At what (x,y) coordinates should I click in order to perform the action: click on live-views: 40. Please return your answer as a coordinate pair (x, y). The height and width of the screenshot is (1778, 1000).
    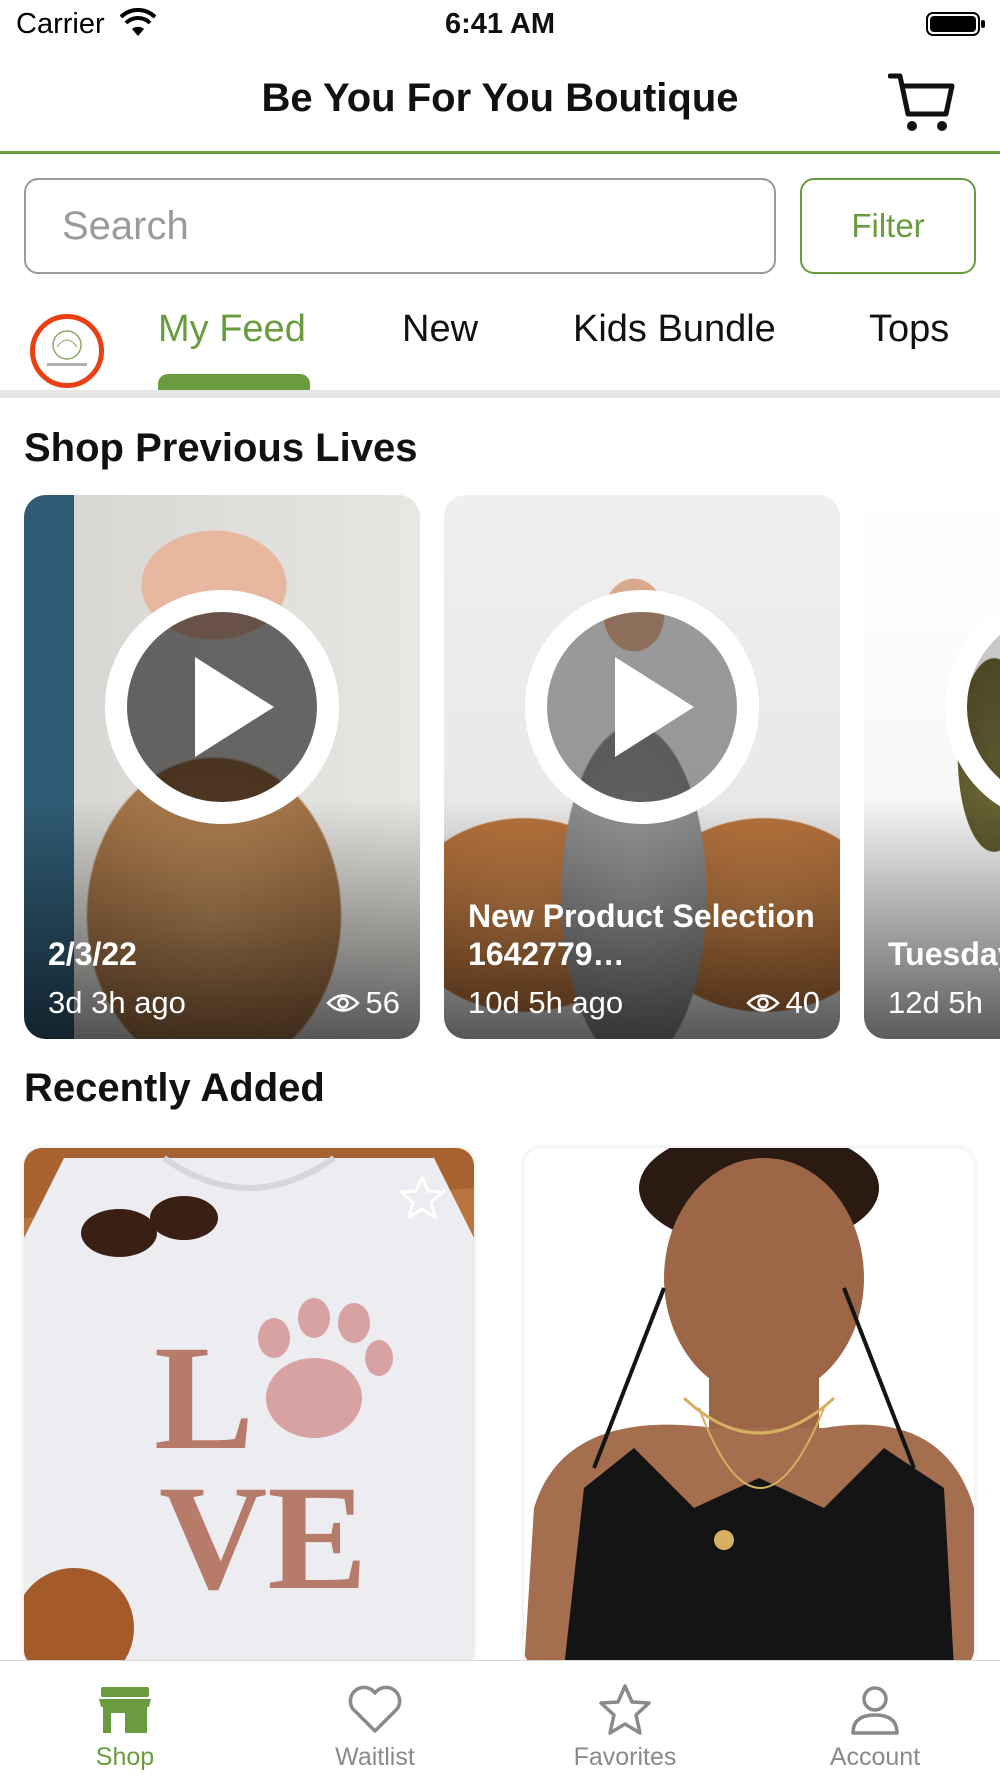
    Looking at the image, I should click on (782, 1003).